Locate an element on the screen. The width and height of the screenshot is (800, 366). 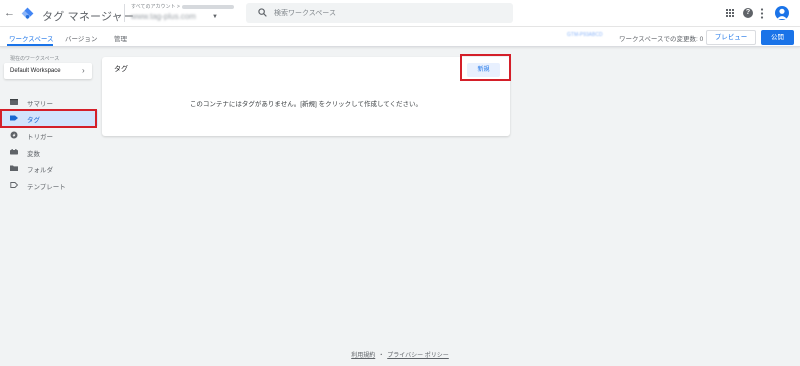
caret-down-icon: ▼ is located at coordinates (215, 17).